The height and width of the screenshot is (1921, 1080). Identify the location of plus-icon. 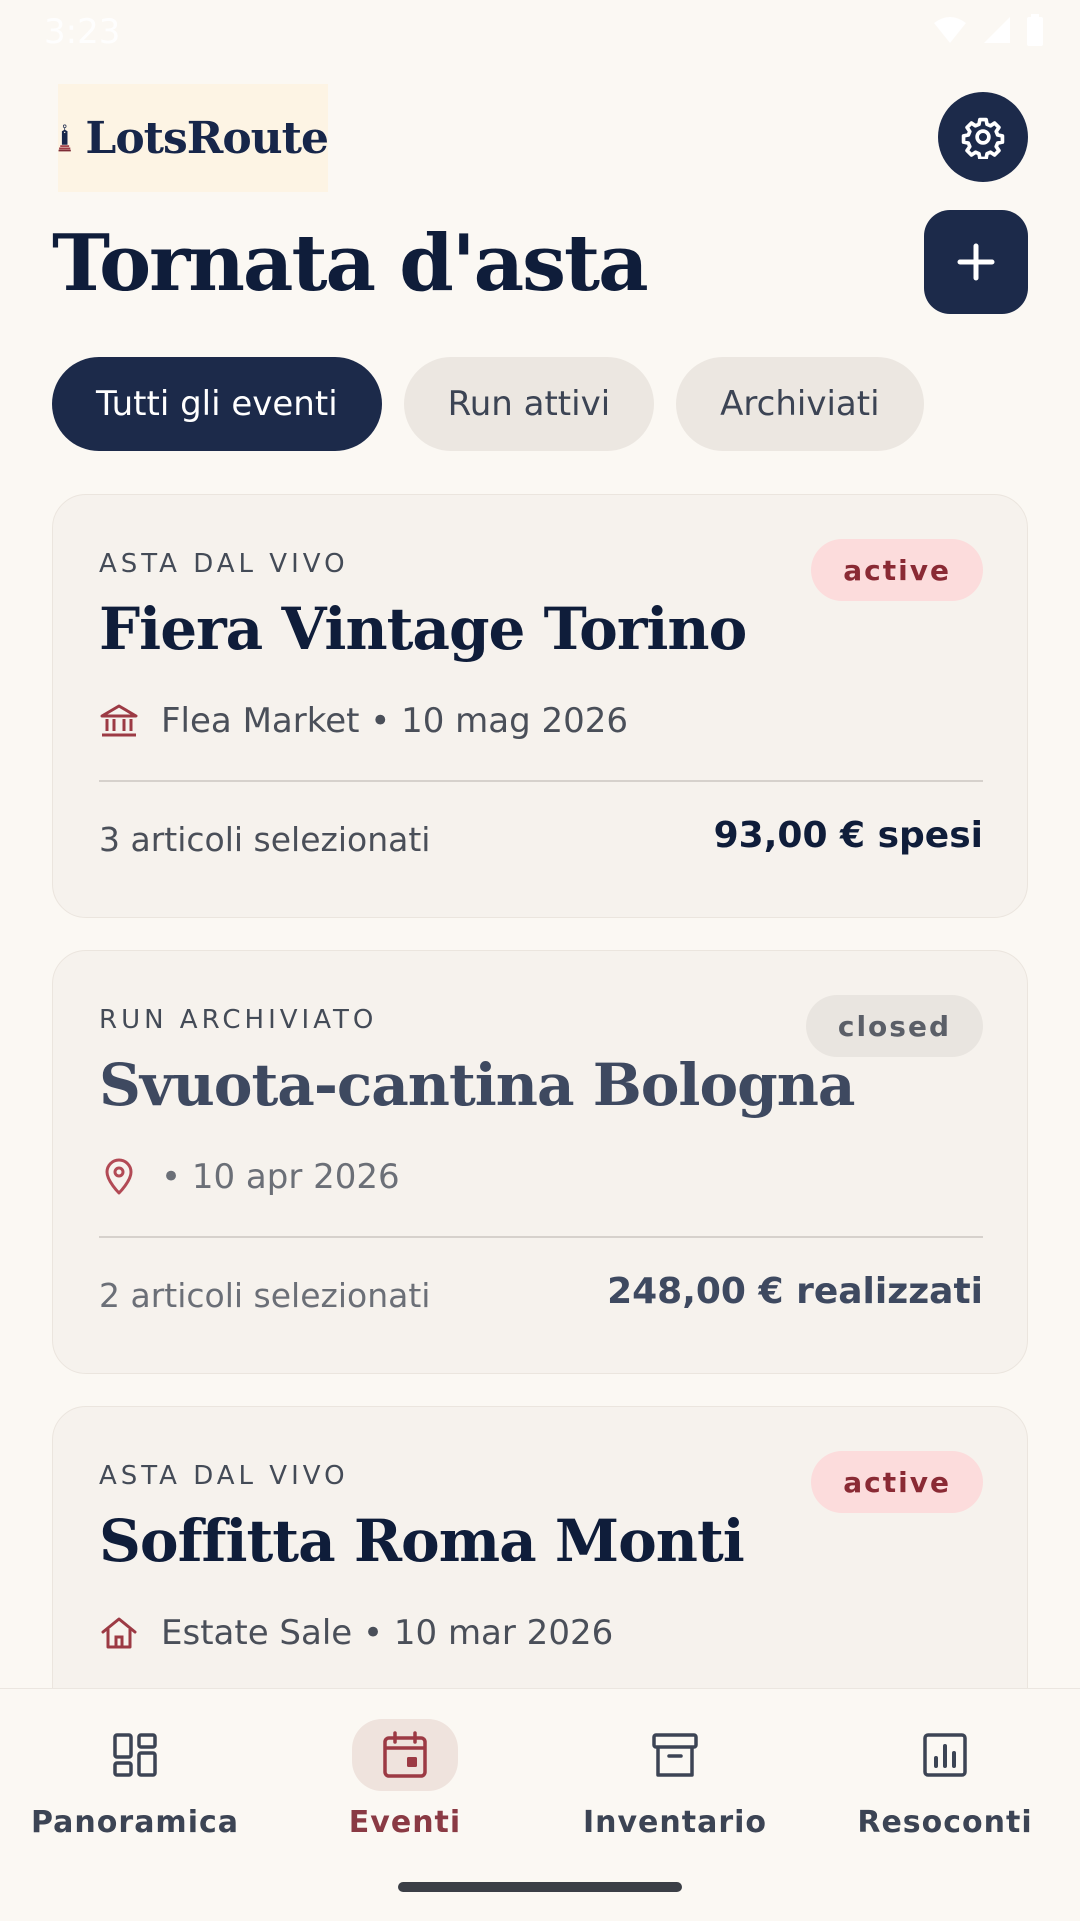
(976, 262).